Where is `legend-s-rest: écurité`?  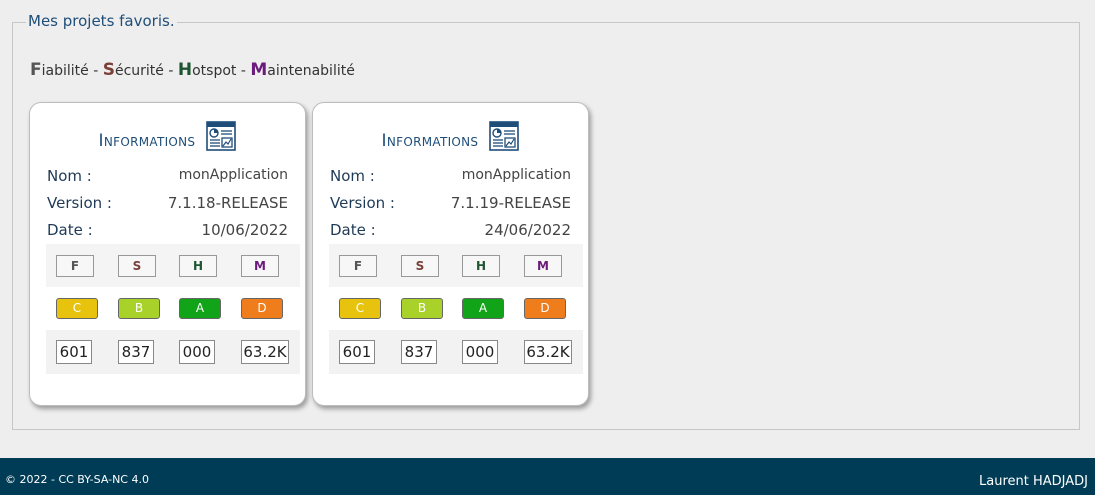 legend-s-rest: écurité is located at coordinates (139, 71).